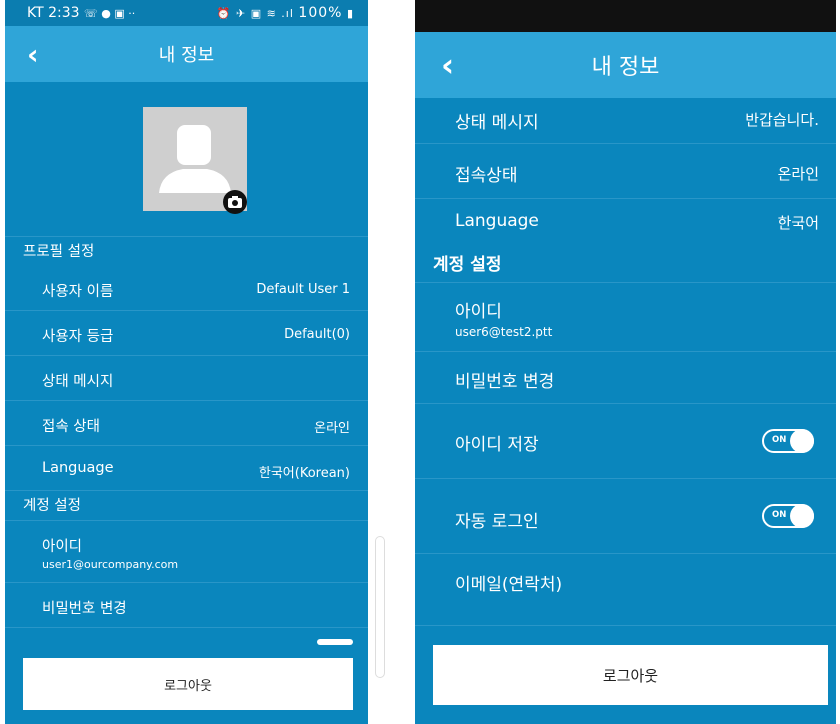  Describe the element at coordinates (380, 607) in the screenshot. I see `scroll-handle` at that location.